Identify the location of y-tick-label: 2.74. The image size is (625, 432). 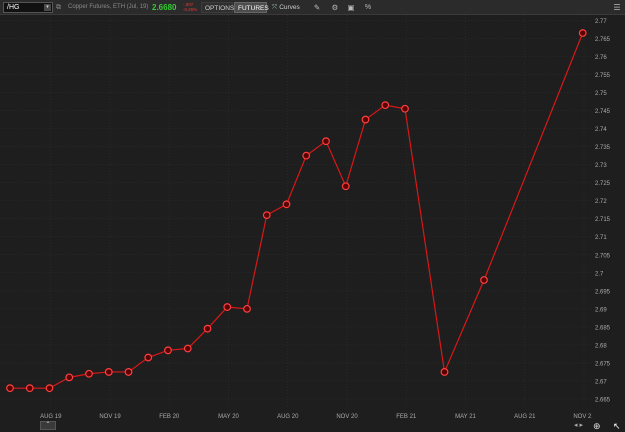
(601, 130).